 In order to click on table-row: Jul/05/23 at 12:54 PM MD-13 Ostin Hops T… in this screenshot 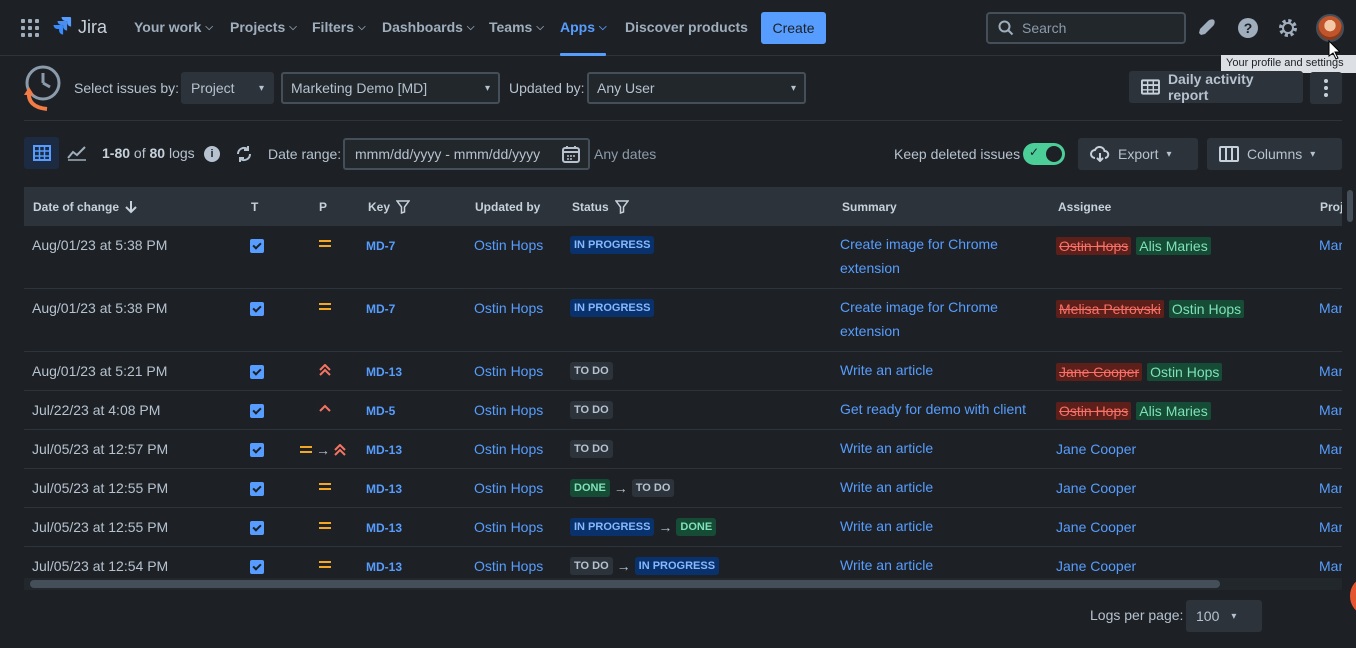, I will do `click(683, 562)`.